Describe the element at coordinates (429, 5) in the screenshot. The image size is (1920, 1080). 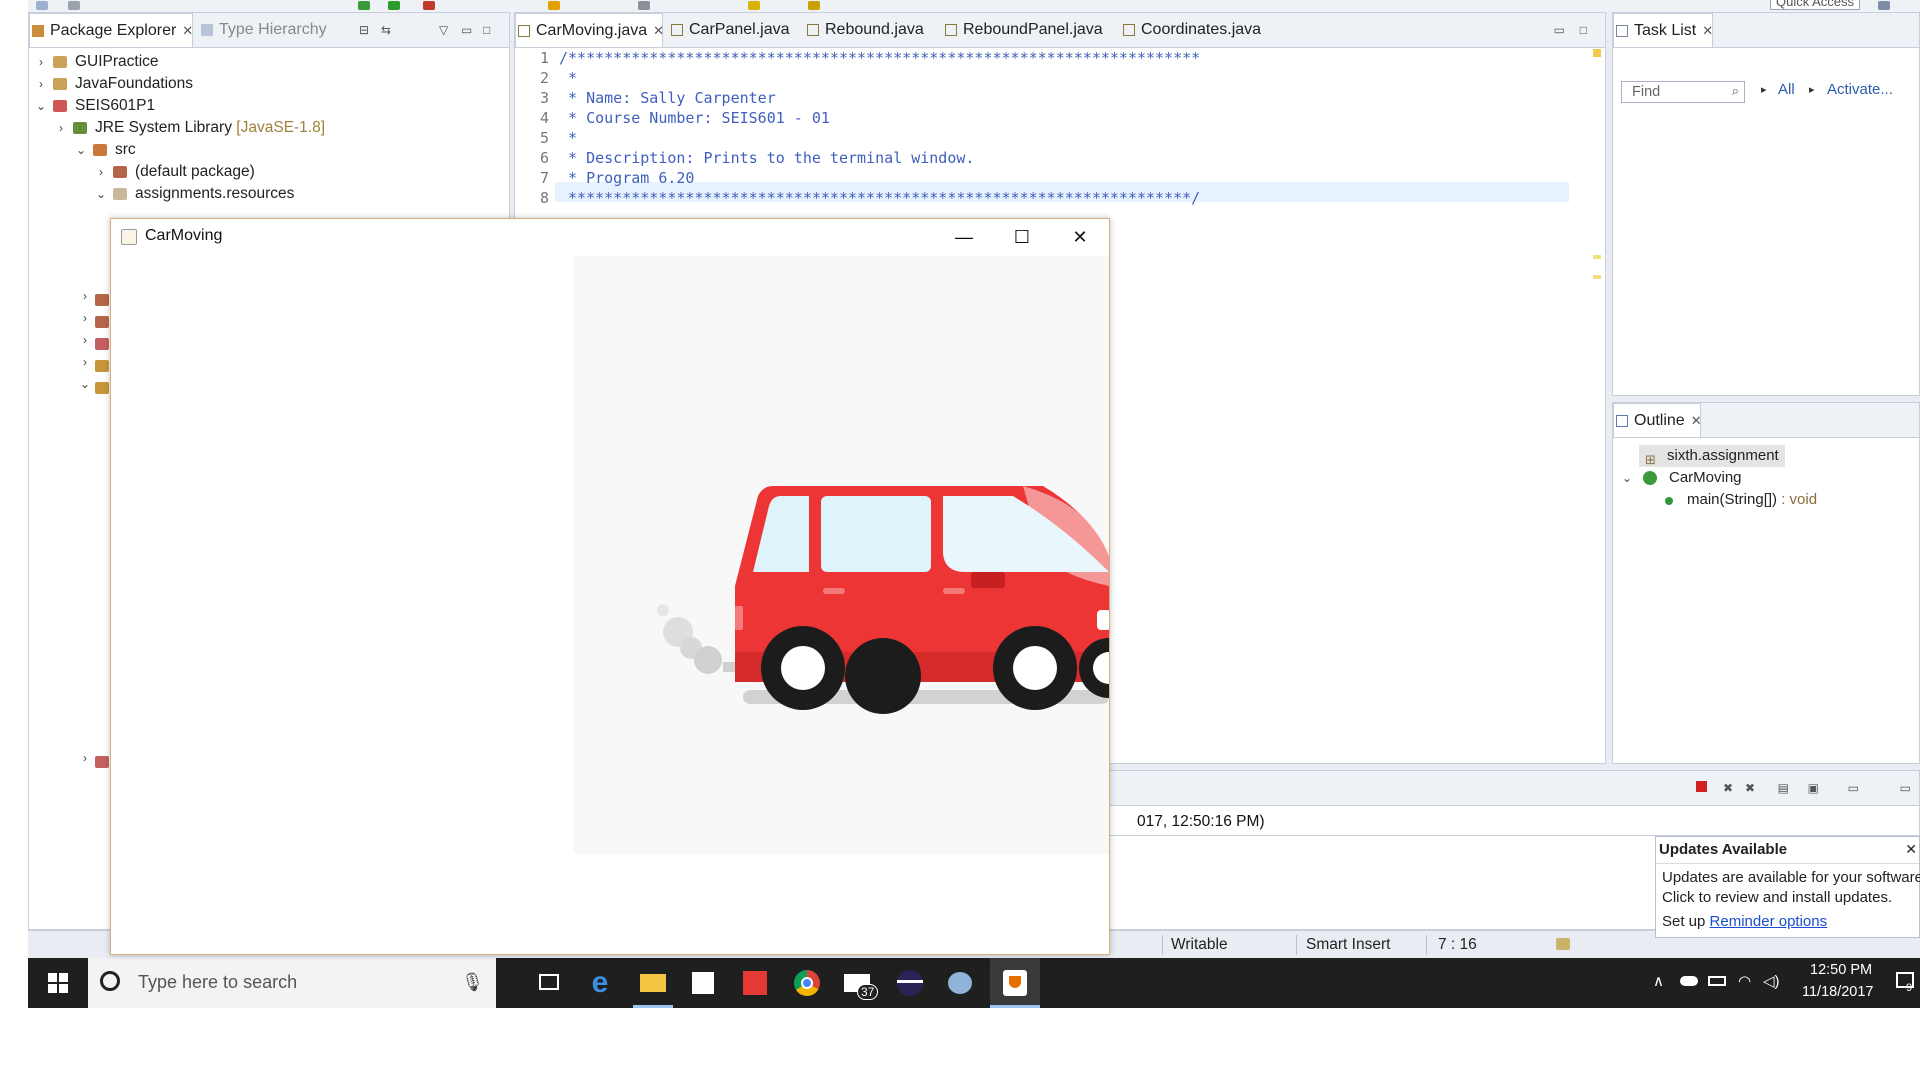
I see `external-tools-icon` at that location.